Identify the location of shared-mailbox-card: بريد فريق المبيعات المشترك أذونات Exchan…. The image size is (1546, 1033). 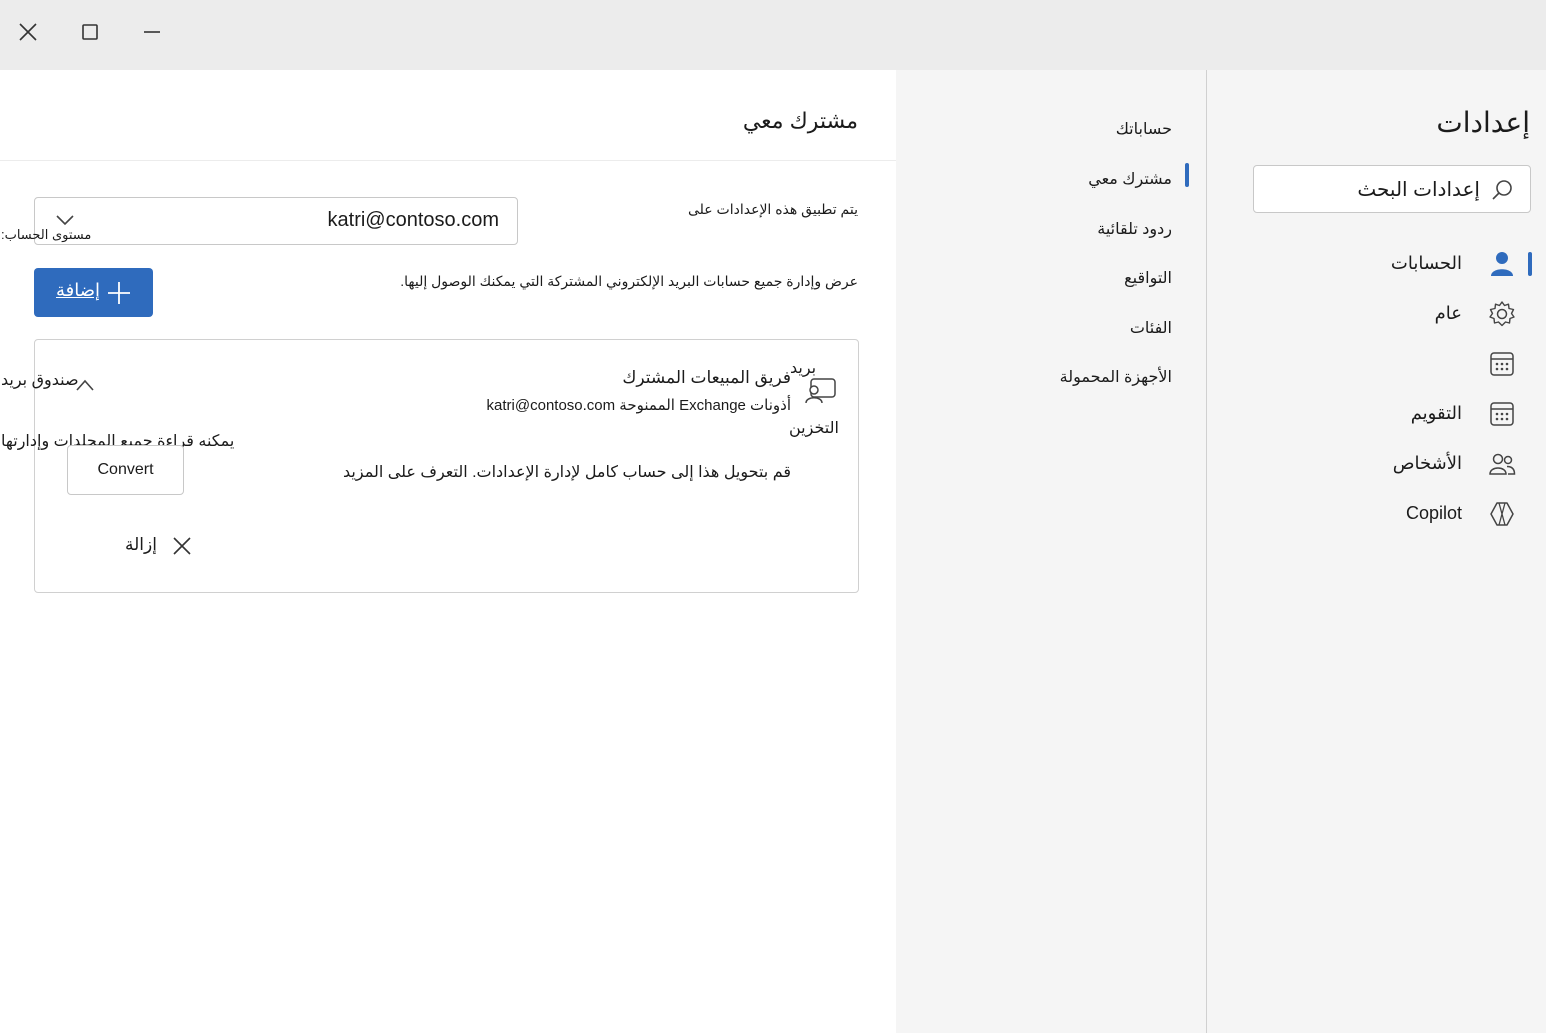
(430, 466).